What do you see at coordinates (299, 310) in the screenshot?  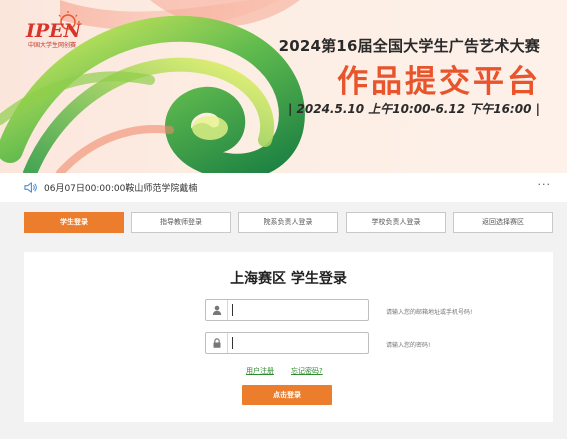 I see `username-input` at bounding box center [299, 310].